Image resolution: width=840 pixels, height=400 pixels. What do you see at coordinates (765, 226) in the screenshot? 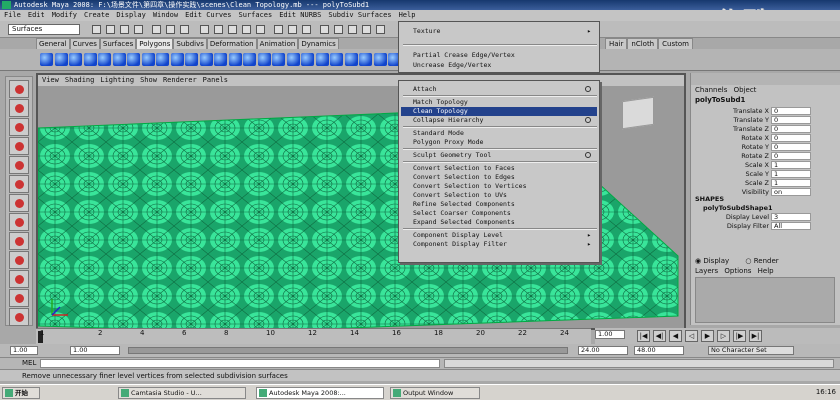
I see `shape-channel-row: Display Filter All` at bounding box center [765, 226].